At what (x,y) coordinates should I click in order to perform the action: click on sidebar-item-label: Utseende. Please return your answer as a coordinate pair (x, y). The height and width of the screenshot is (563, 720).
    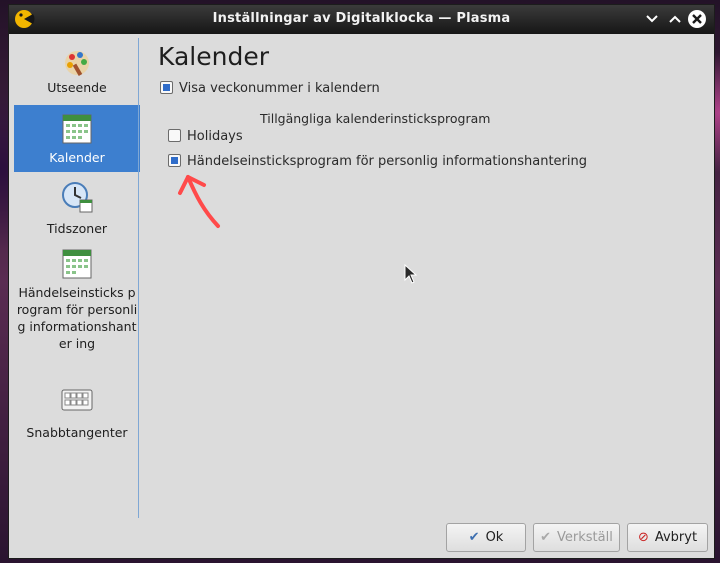
    Looking at the image, I should click on (77, 87).